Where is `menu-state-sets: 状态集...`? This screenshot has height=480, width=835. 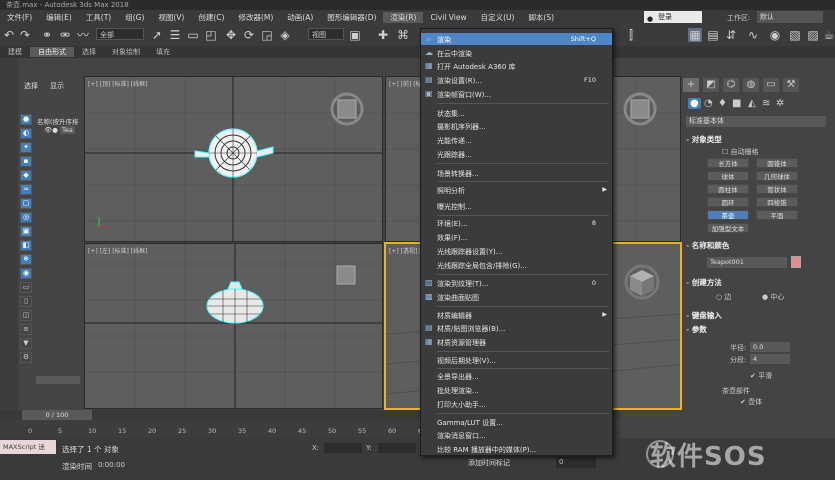
menu-state-sets: 状态集... is located at coordinates (516, 113).